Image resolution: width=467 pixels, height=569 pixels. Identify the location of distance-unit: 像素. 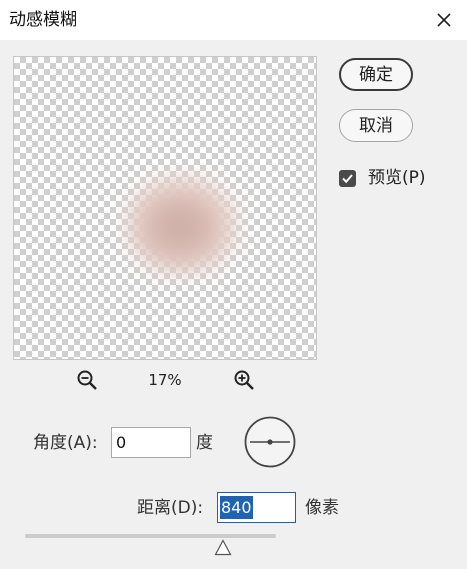
(322, 508).